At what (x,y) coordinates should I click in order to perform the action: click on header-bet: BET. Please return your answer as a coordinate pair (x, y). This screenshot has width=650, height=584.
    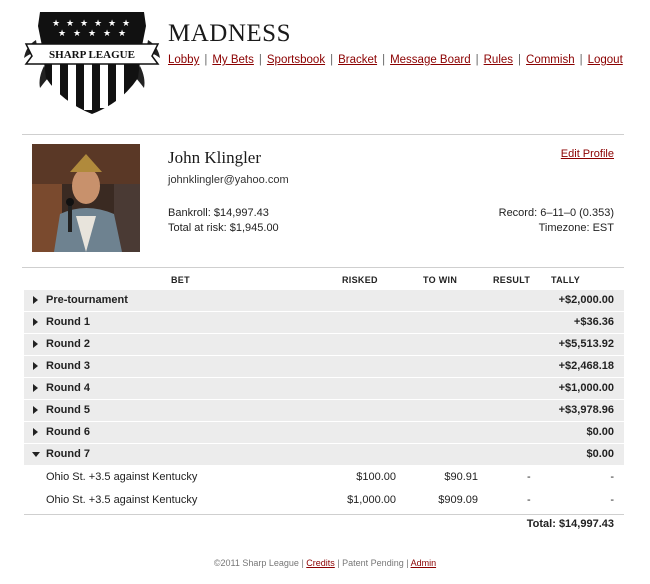
    Looking at the image, I should click on (180, 280).